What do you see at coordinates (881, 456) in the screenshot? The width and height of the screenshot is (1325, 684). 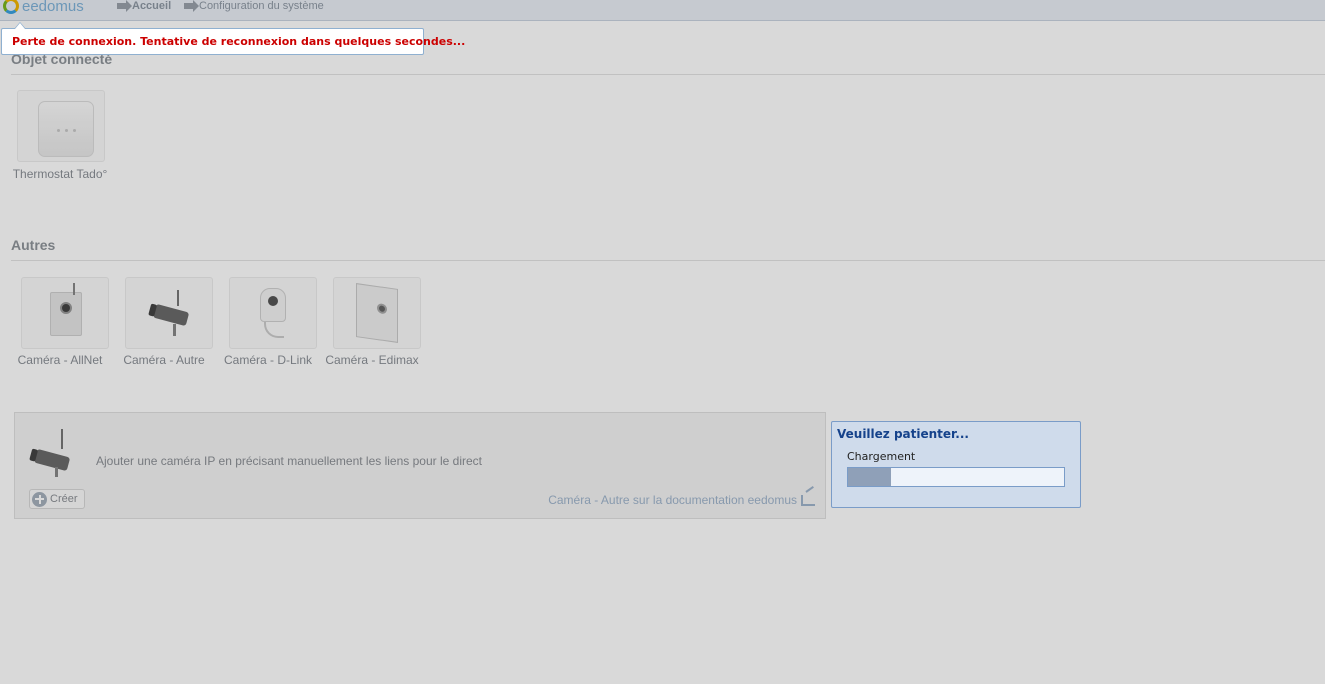 I see `loading-label: Chargement` at bounding box center [881, 456].